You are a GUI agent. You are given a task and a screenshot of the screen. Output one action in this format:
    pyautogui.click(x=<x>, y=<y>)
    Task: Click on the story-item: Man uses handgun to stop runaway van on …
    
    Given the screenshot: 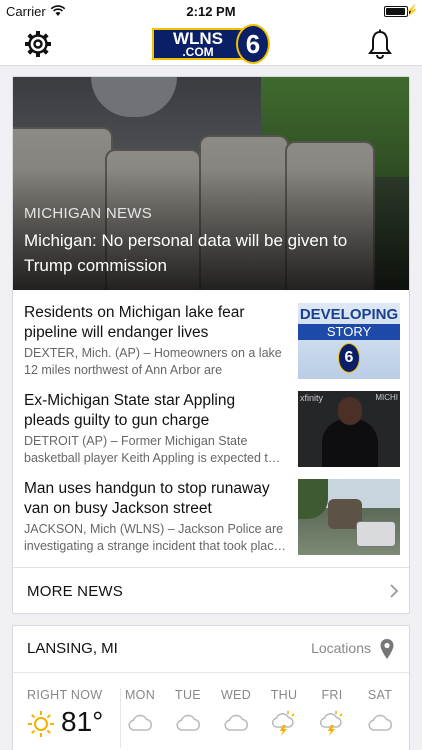 What is the action you would take?
    pyautogui.click(x=211, y=523)
    